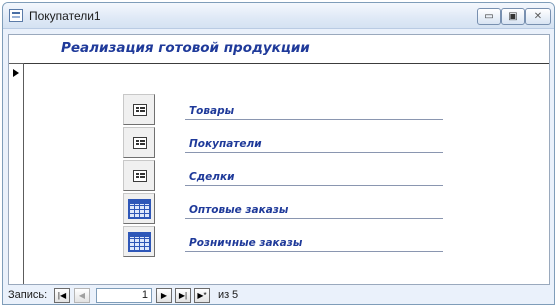 The width and height of the screenshot is (558, 308). Describe the element at coordinates (489, 16) in the screenshot. I see `minimize-button: ▭` at that location.